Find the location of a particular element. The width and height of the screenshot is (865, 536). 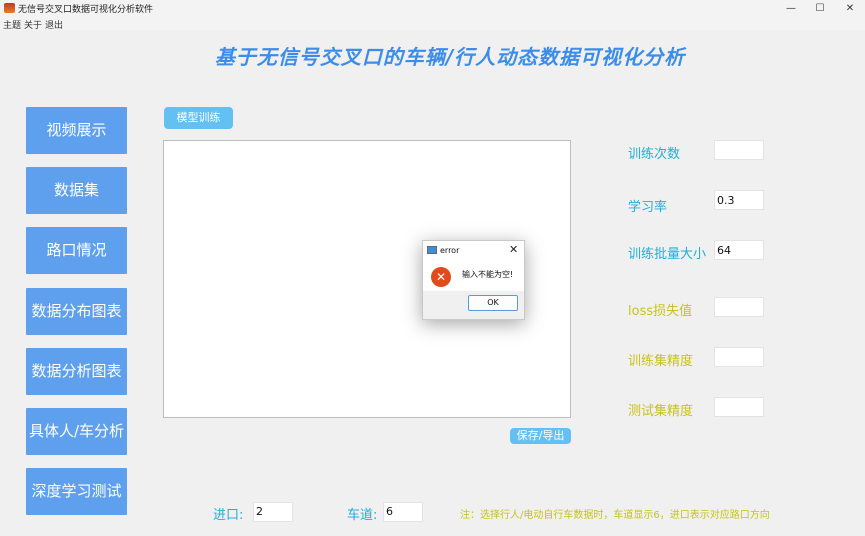

dialog-message: 输入不能为空! is located at coordinates (488, 274).